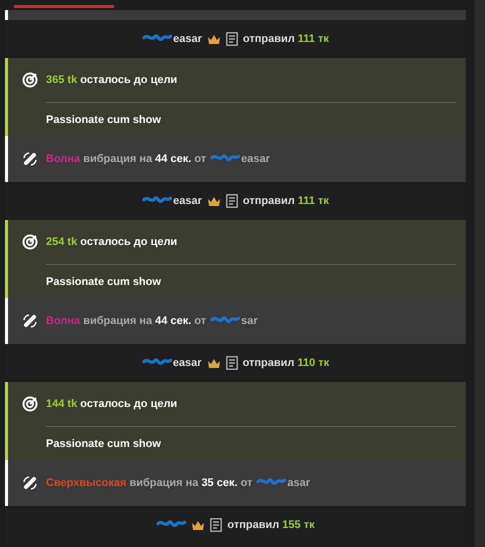  Describe the element at coordinates (249, 321) in the screenshot. I see `username: sar` at that location.